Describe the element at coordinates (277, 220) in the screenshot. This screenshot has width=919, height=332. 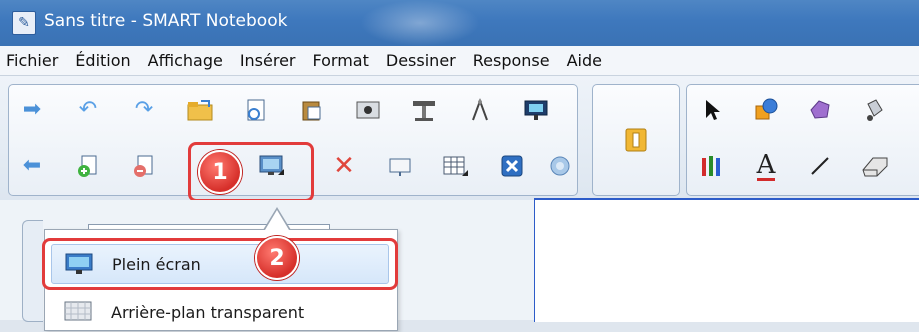
I see `dropdown-pointer-inner` at that location.